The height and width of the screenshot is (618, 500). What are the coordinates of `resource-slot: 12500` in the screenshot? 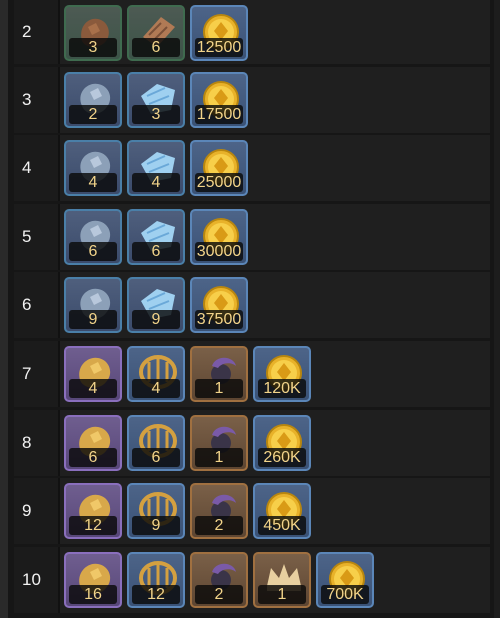 It's located at (219, 33).